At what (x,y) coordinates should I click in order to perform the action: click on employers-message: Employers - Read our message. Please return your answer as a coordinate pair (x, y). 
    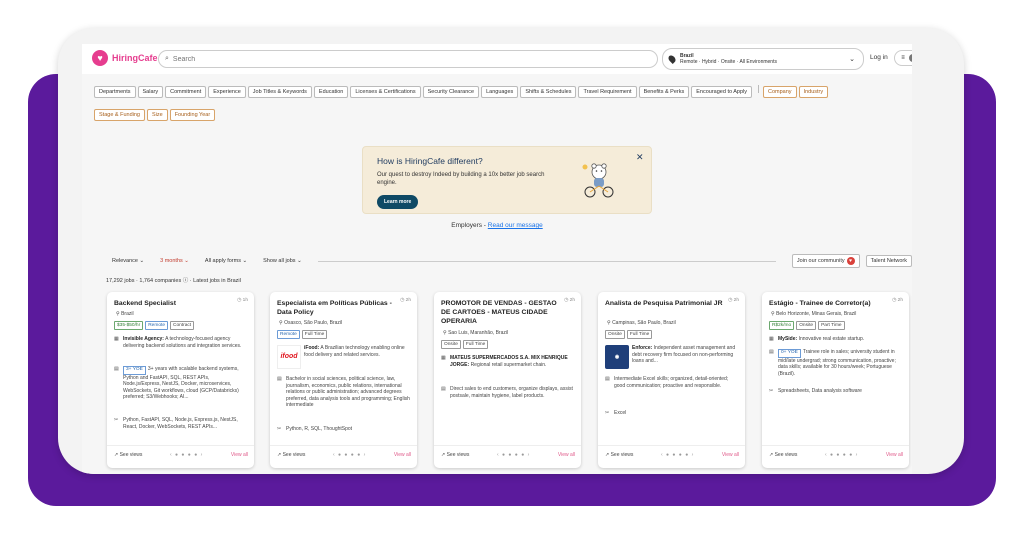
    Looking at the image, I should click on (497, 225).